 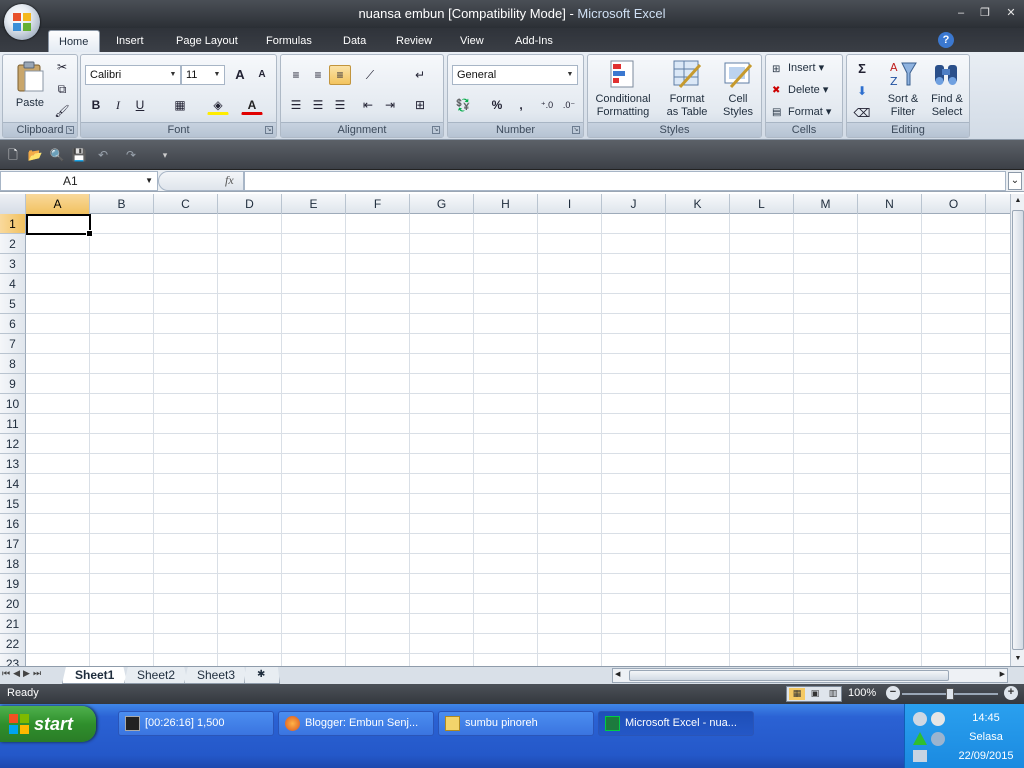 I want to click on autosum-button: Σ, so click(x=862, y=69).